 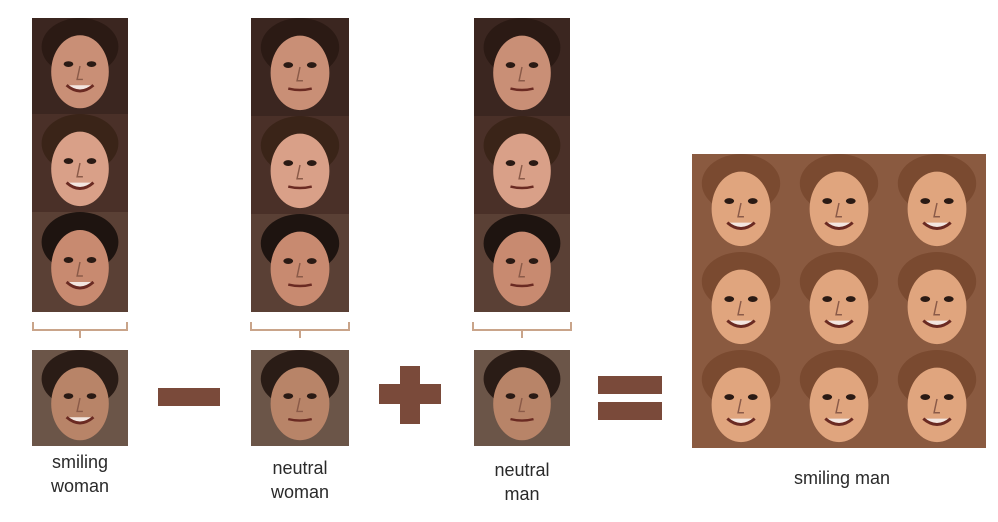 What do you see at coordinates (410, 395) in the screenshot?
I see `plus-bar-vertical` at bounding box center [410, 395].